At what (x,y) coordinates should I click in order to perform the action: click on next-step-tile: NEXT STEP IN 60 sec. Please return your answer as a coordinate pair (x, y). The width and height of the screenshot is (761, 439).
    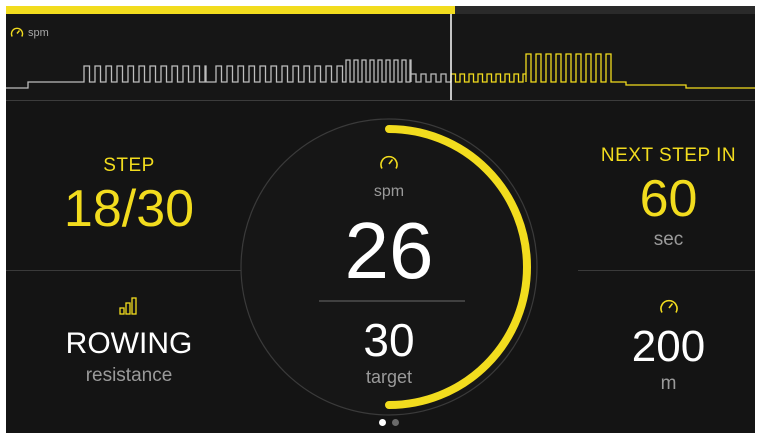
    Looking at the image, I should click on (668, 198).